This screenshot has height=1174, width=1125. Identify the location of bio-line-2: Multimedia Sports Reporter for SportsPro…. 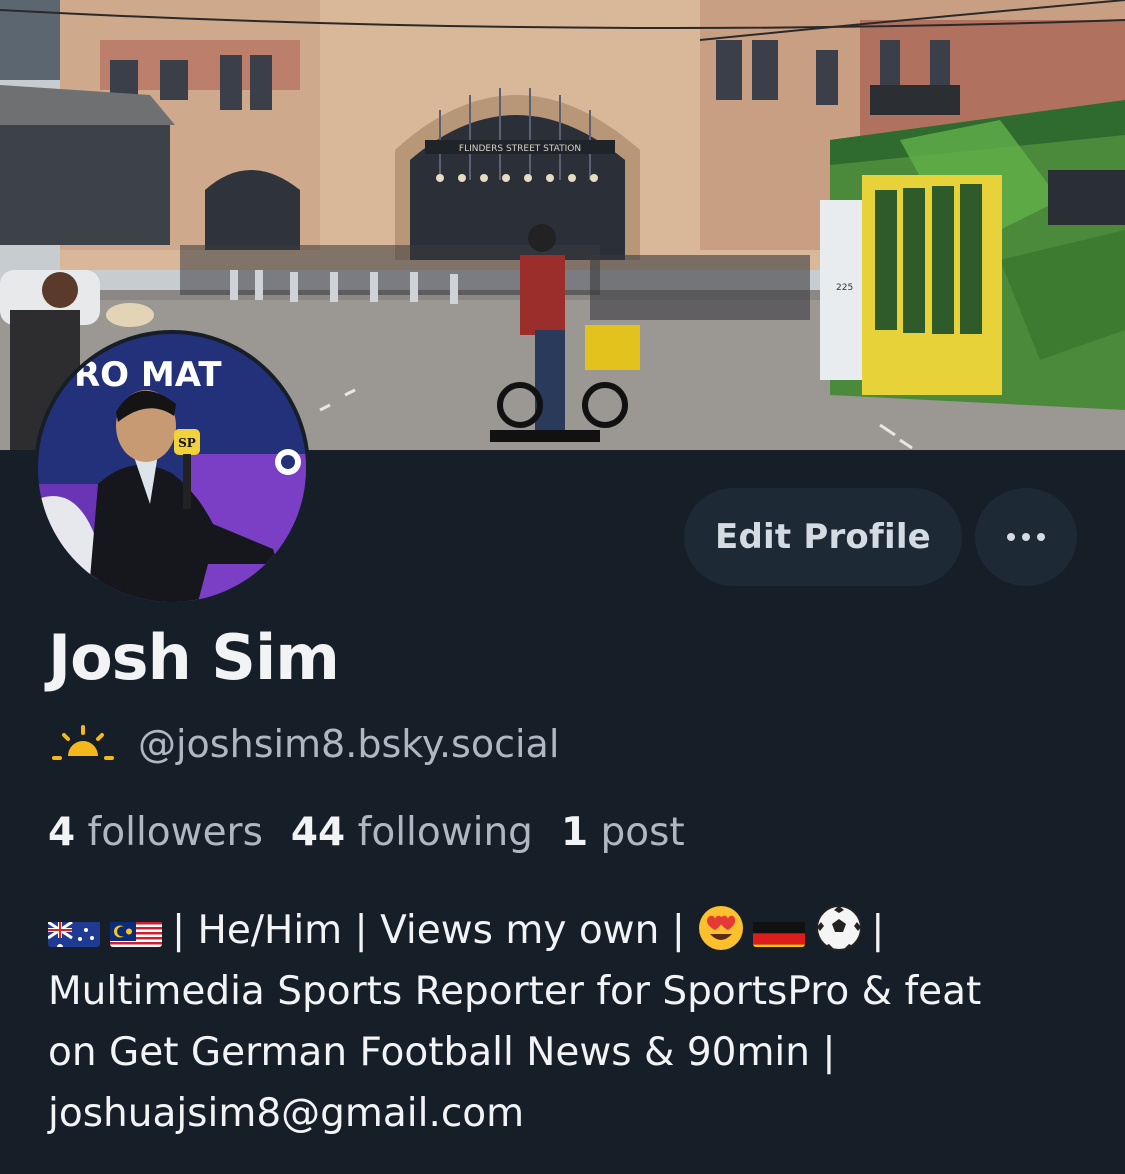
(515, 991).